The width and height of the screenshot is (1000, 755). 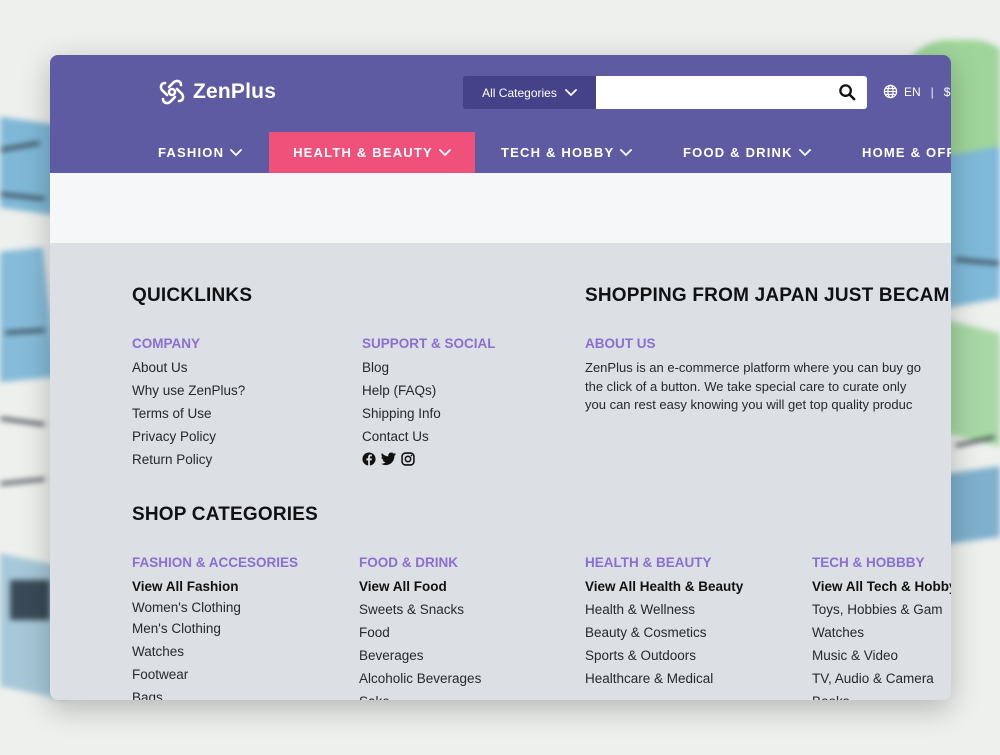 What do you see at coordinates (429, 343) in the screenshot?
I see `support-title: SUPPORT & SOCIAL` at bounding box center [429, 343].